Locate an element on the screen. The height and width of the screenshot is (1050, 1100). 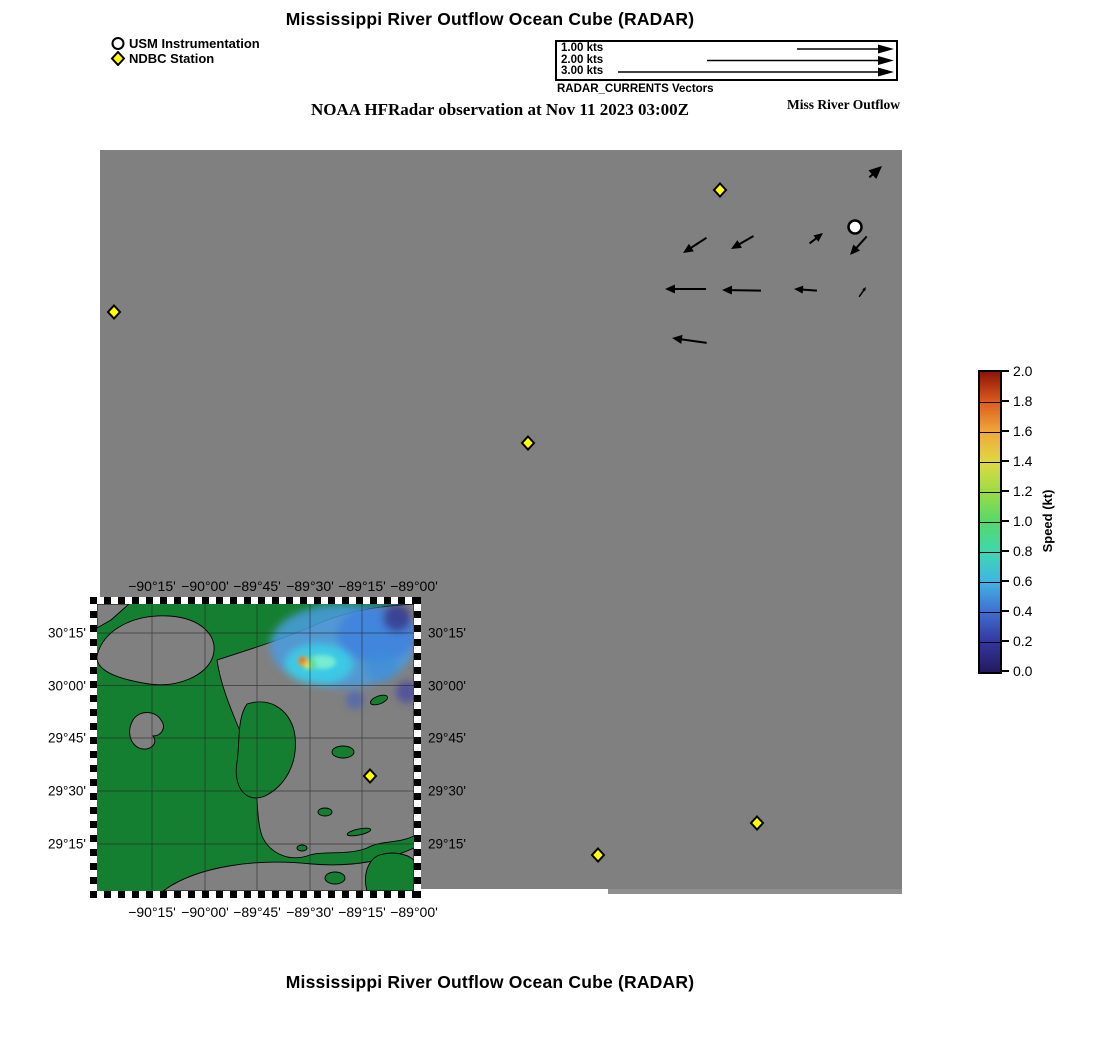
colorbar-tick: 1.8 is located at coordinates (1017, 401).